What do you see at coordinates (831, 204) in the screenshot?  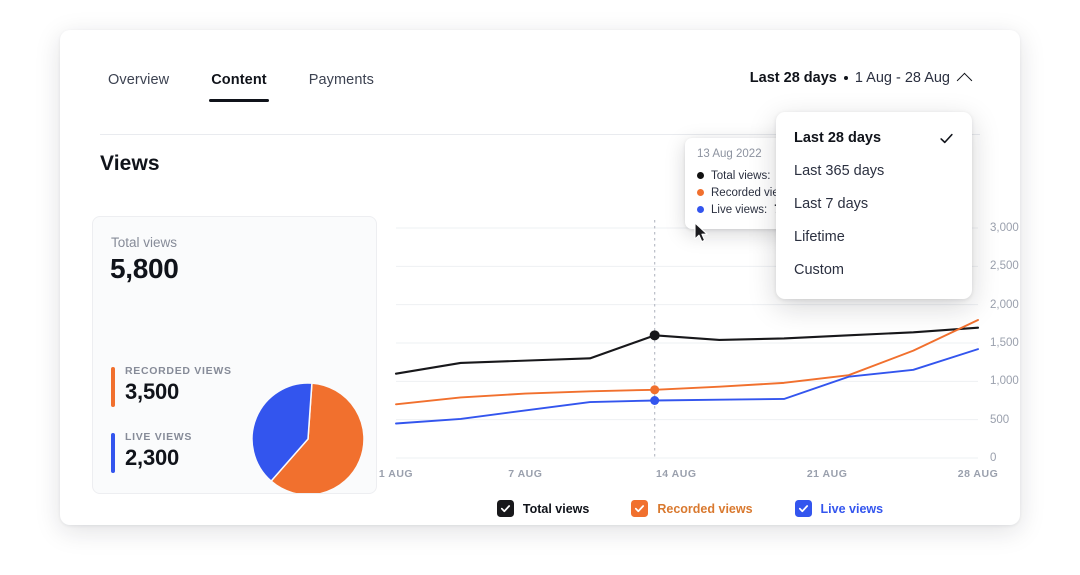 I see `dropdown-item-label: Last 7 days` at bounding box center [831, 204].